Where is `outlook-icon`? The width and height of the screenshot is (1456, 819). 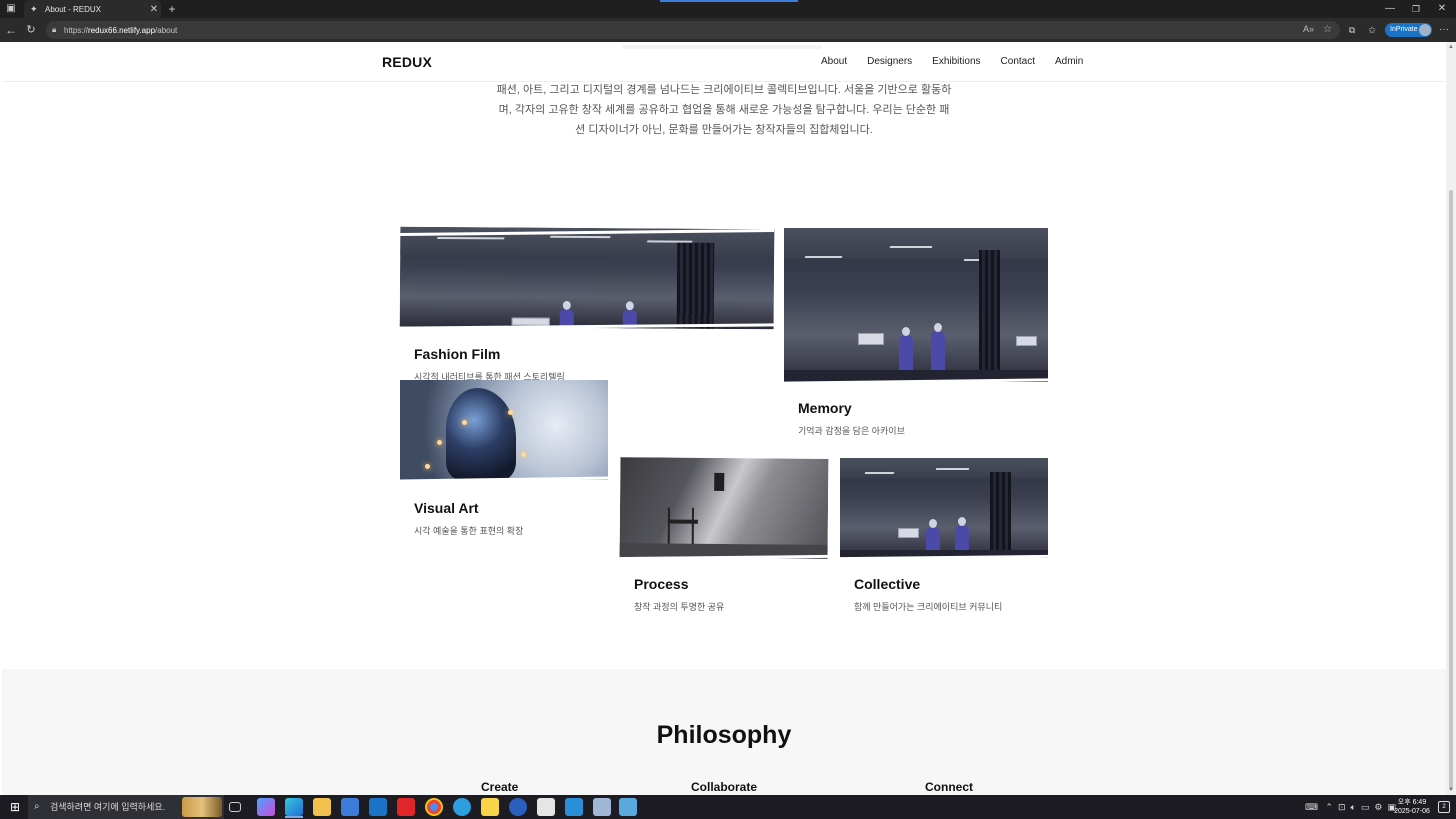 outlook-icon is located at coordinates (378, 807).